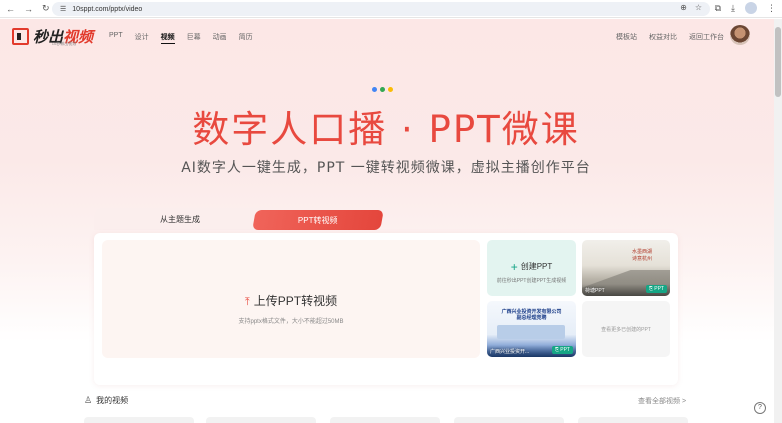 This screenshot has height=423, width=782. I want to click on upload-icon: ⤒, so click(247, 302).